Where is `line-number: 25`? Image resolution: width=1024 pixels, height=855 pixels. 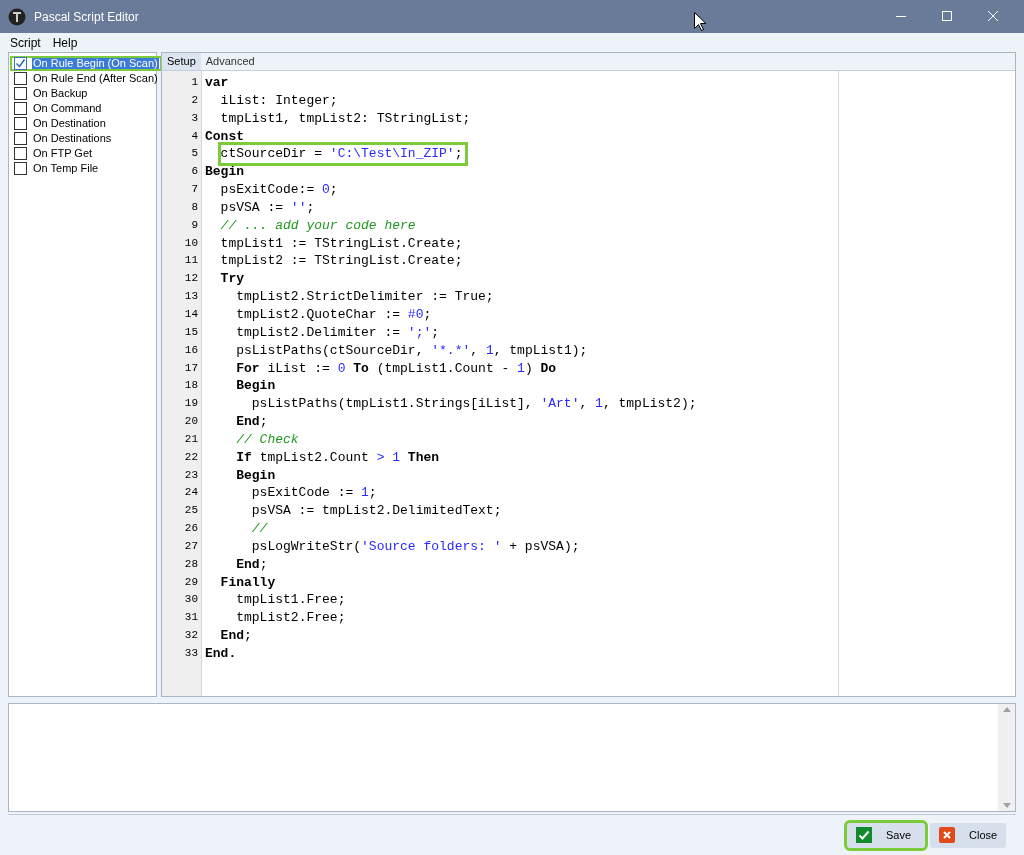
line-number: 25 is located at coordinates (191, 511).